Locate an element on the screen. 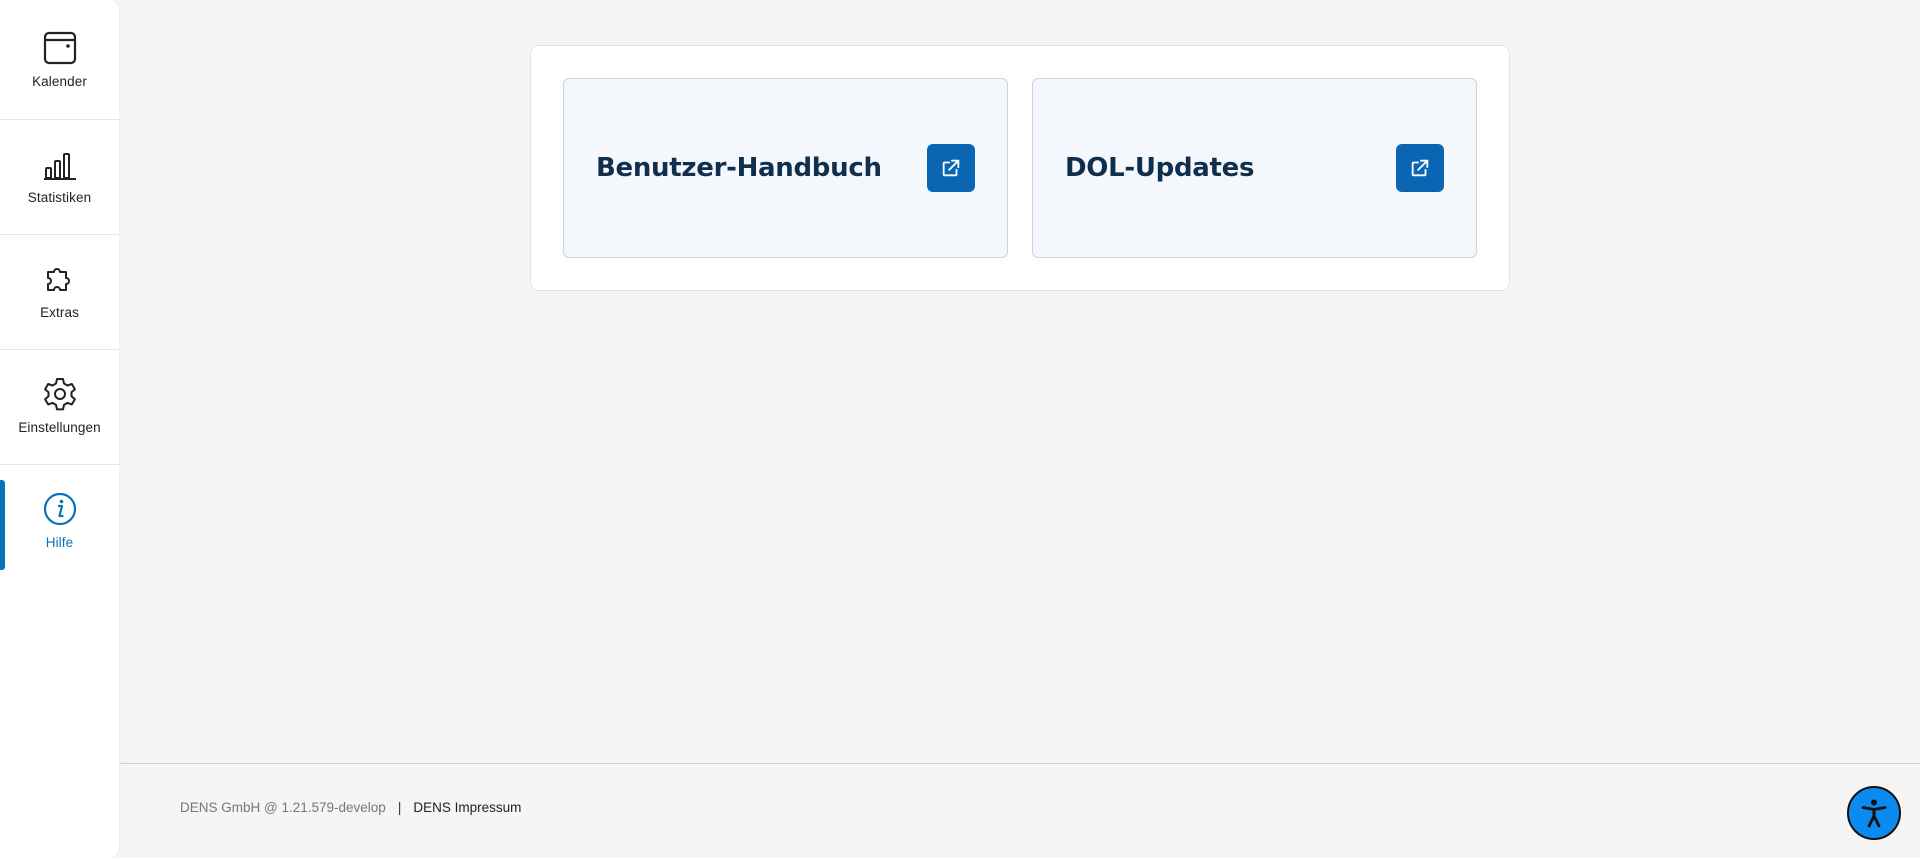 This screenshot has height=858, width=1920. sidebar-item-einstellungen: Einstellungen is located at coordinates (59, 405).